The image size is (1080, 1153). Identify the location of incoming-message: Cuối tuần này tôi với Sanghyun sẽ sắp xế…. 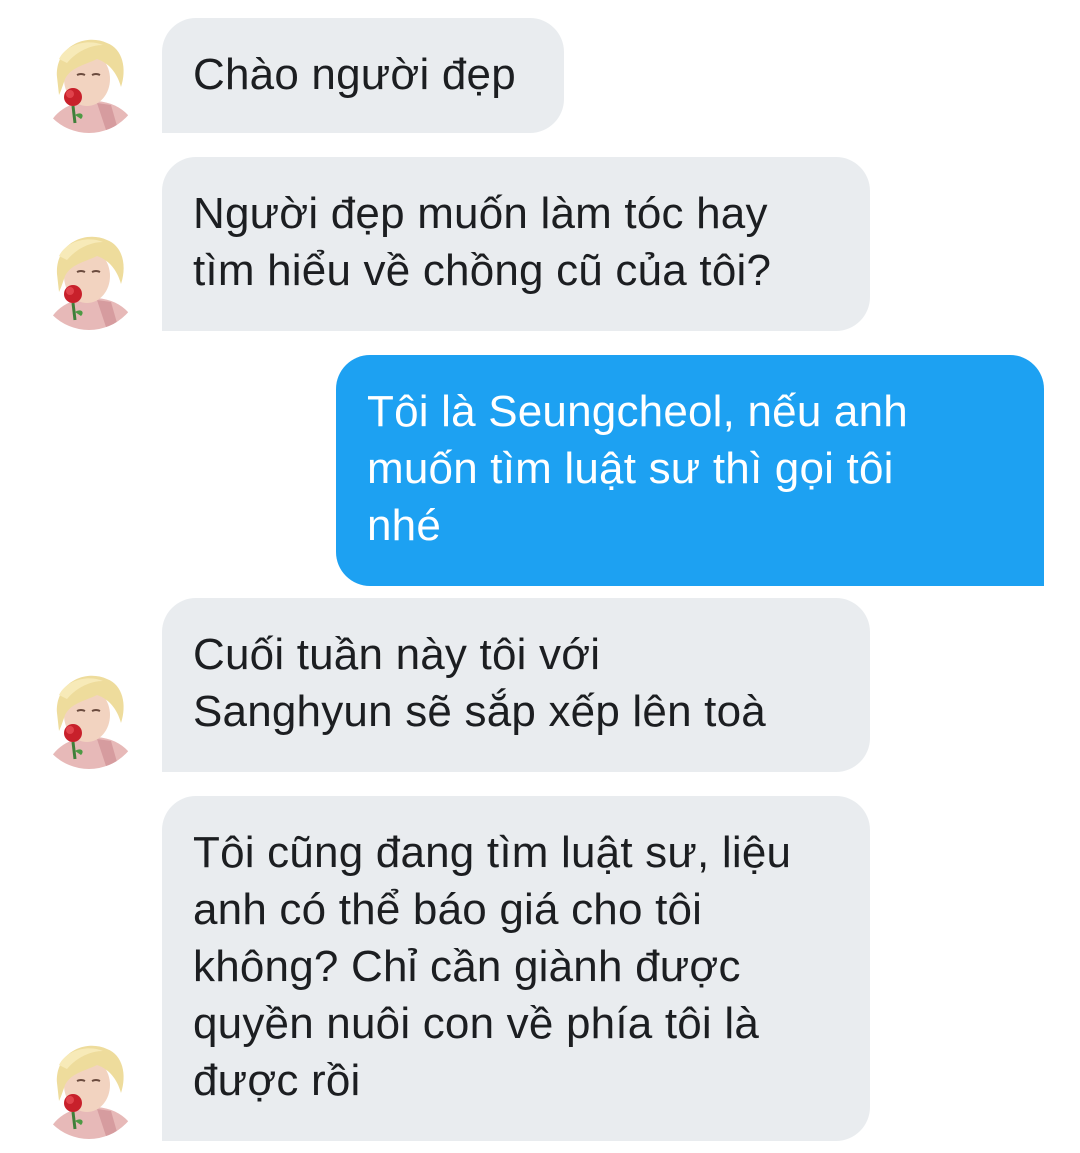
(516, 685).